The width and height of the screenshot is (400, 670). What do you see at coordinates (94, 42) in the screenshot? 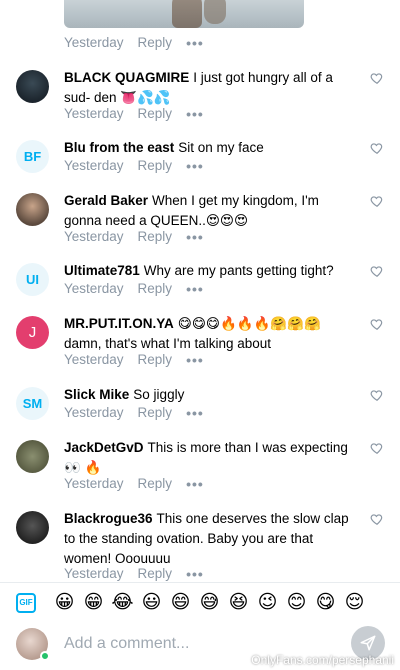
I see `post-time: Yesterday` at bounding box center [94, 42].